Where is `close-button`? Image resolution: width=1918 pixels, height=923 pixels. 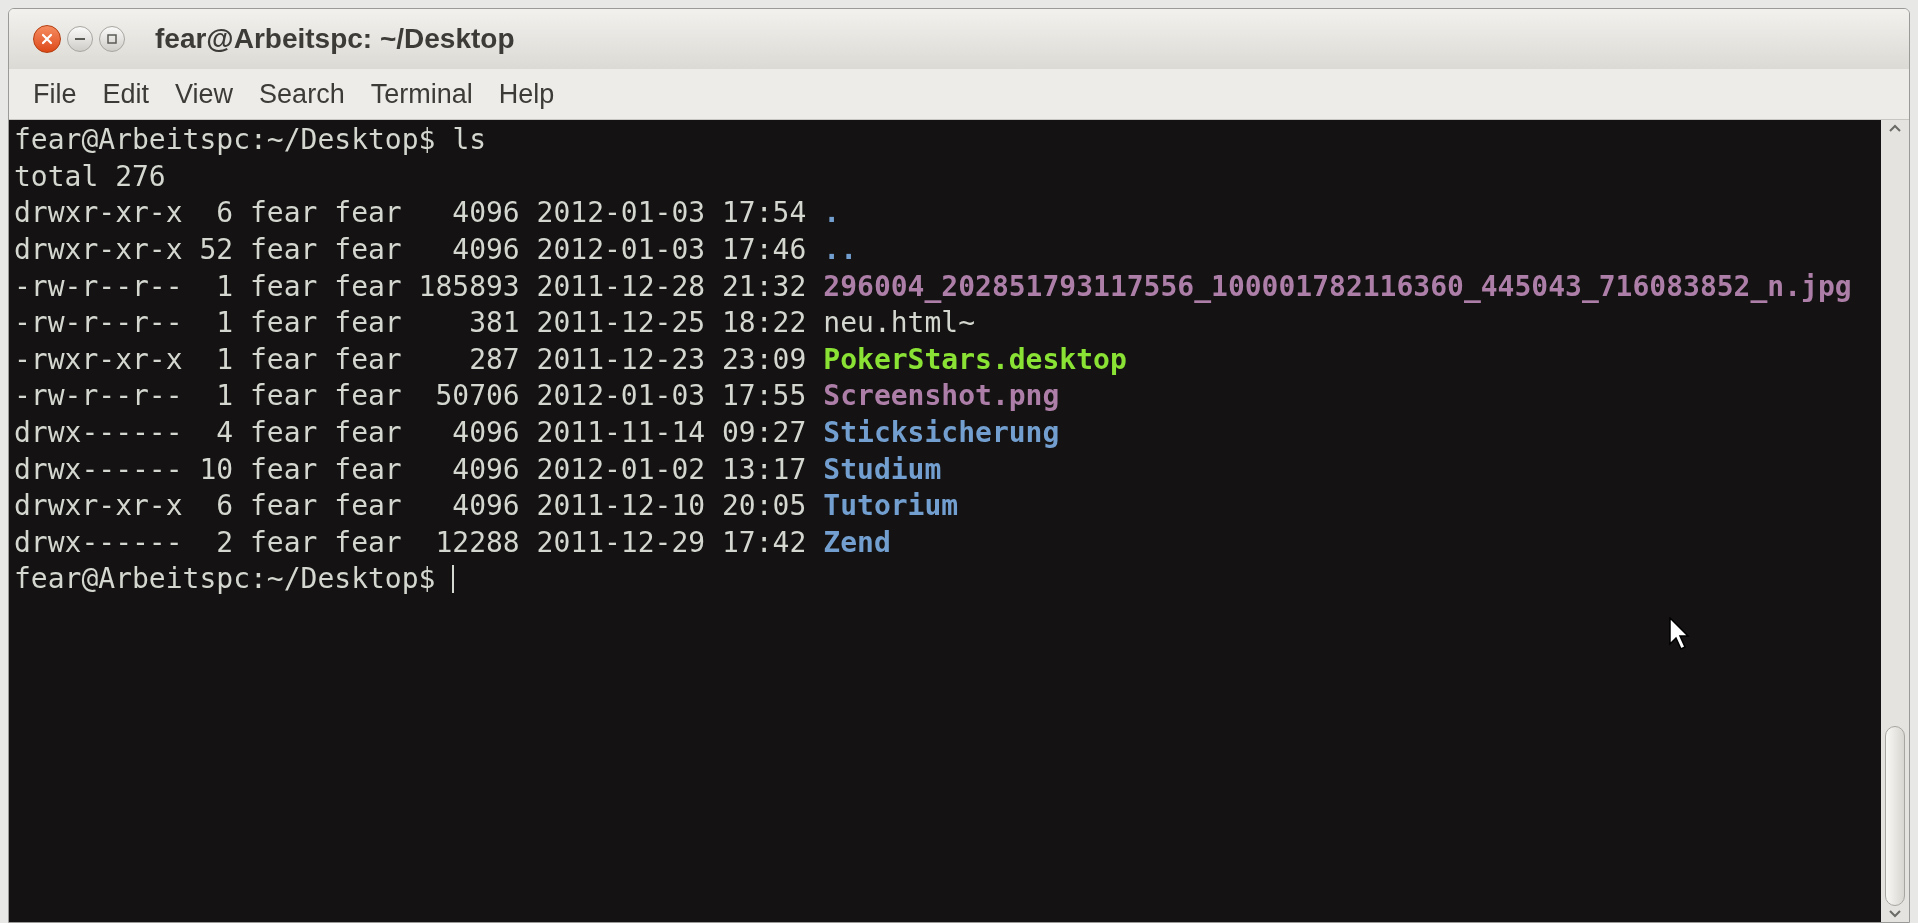 close-button is located at coordinates (47, 39).